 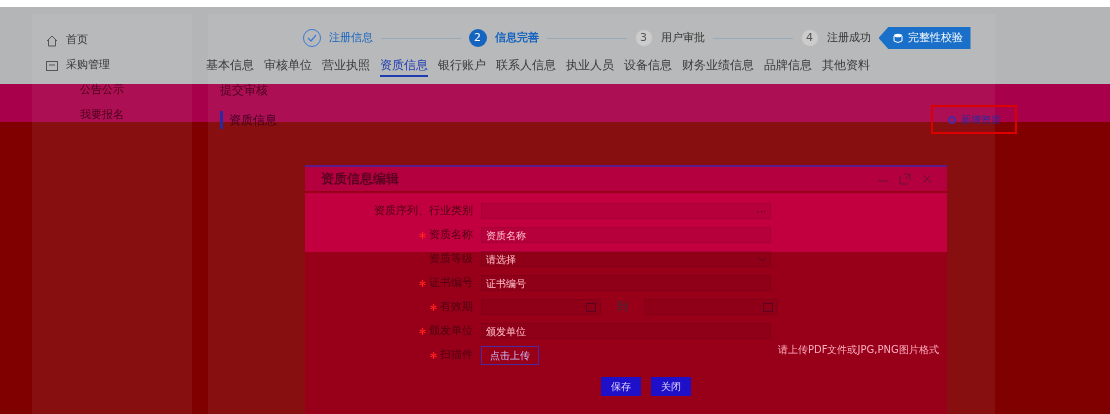 I want to click on step-number: 2, so click(x=477, y=38).